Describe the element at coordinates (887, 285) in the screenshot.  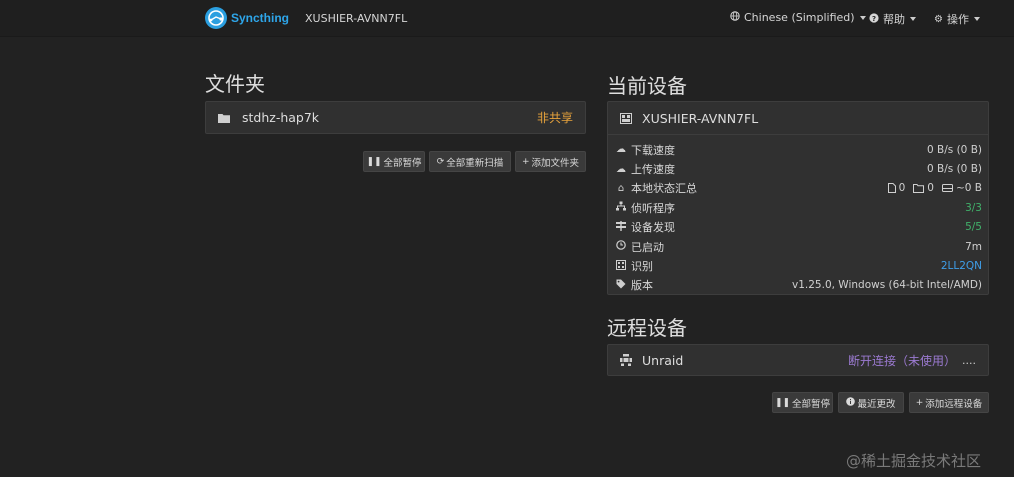
I see `version-value: v1.25.0, Windows (64-bit Intel/AMD)` at that location.